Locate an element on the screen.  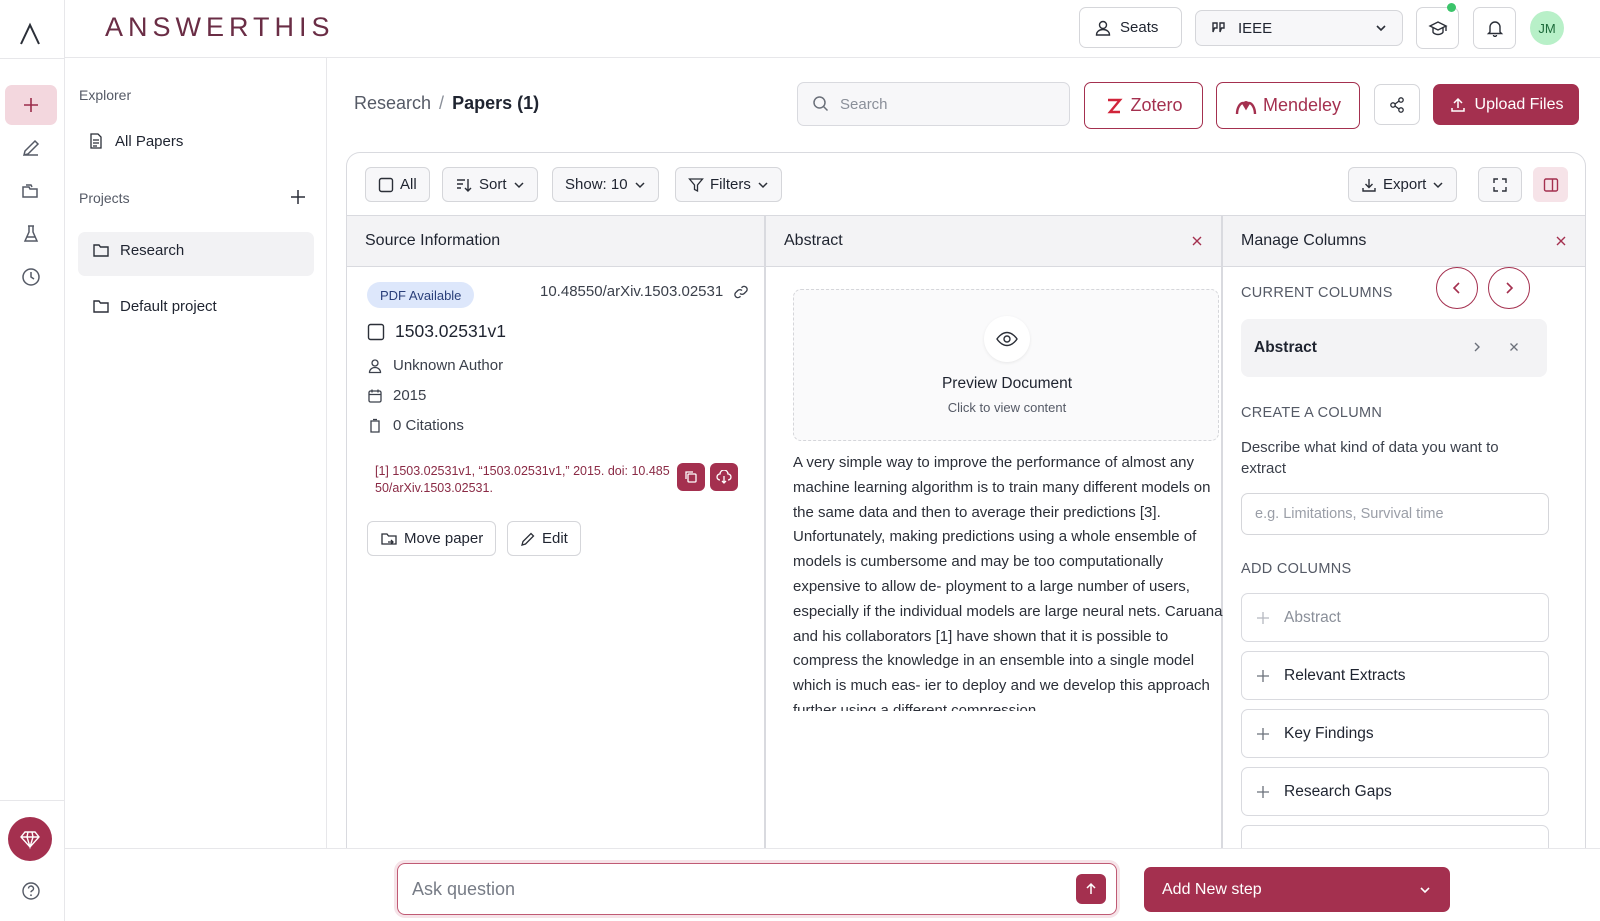
paper-row: 1503.02531v1 is located at coordinates (436, 331).